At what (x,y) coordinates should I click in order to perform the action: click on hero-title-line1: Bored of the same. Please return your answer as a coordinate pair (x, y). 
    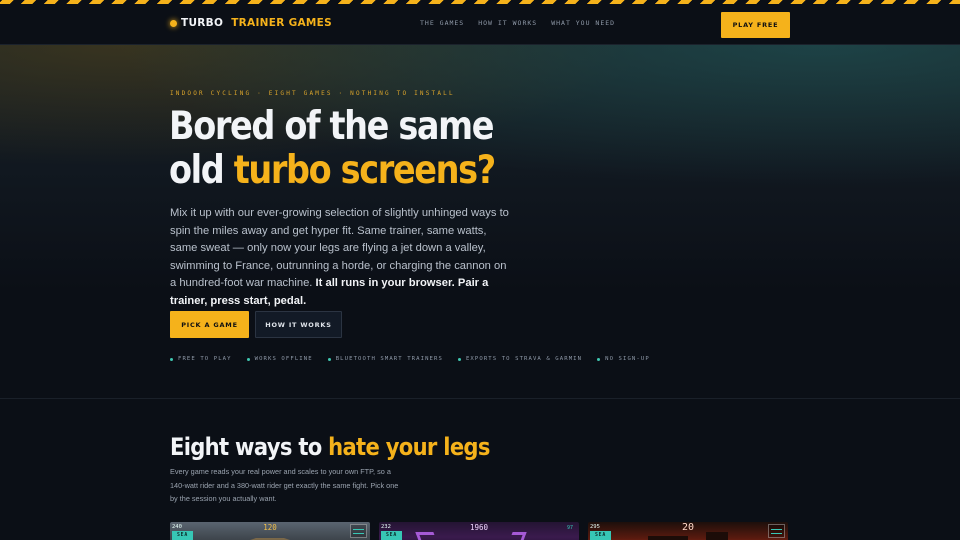
    Looking at the image, I should click on (332, 126).